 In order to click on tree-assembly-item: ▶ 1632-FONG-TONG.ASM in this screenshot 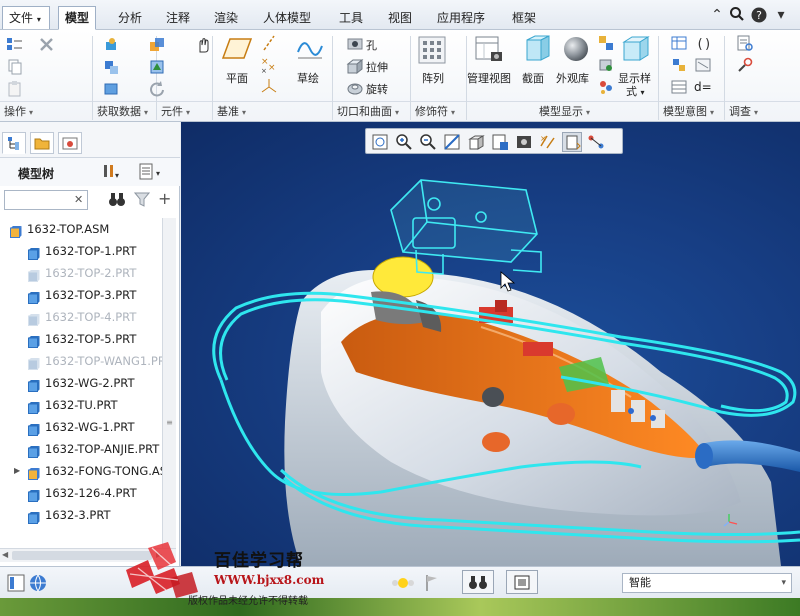, I will do `click(88, 471)`.